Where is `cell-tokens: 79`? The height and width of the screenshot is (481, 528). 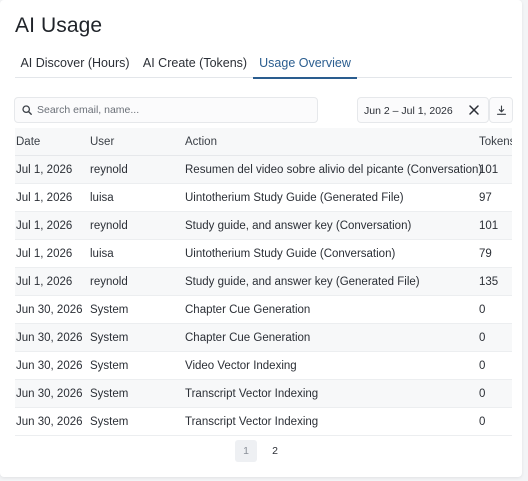 cell-tokens: 79 is located at coordinates (485, 254).